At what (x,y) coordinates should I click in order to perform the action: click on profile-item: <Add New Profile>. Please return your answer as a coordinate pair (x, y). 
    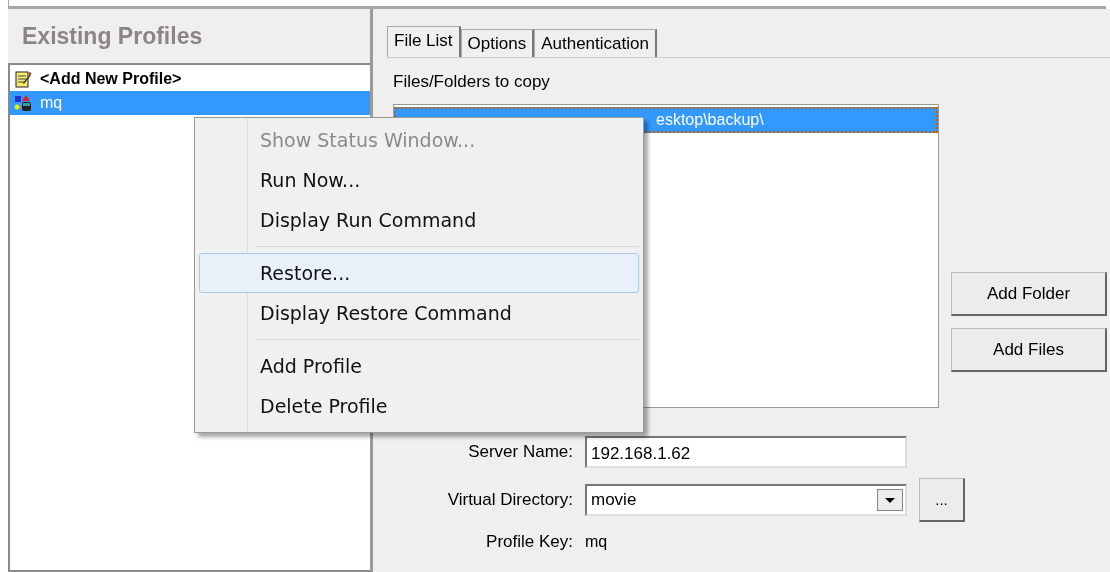
    Looking at the image, I should click on (190, 79).